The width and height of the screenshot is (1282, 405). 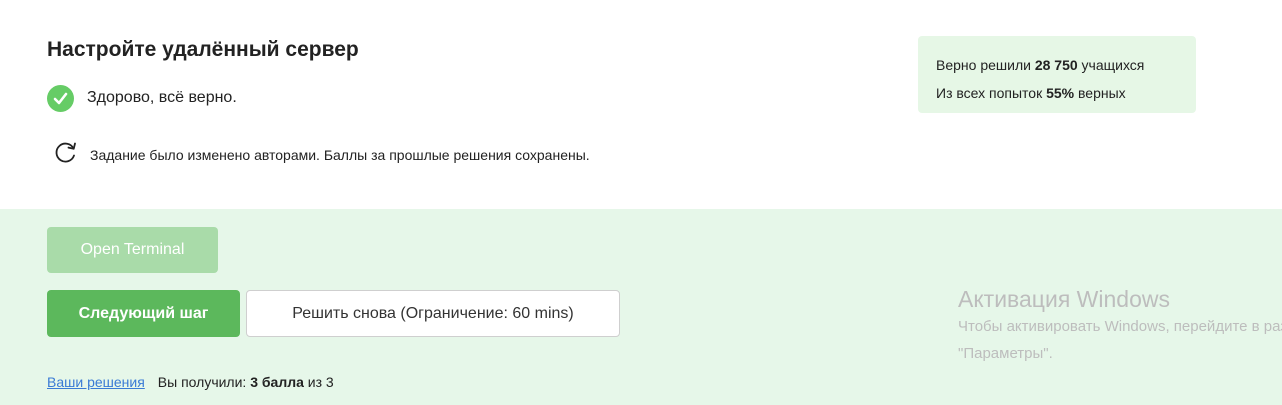 I want to click on attempts-percent: 55%, so click(x=1060, y=93).